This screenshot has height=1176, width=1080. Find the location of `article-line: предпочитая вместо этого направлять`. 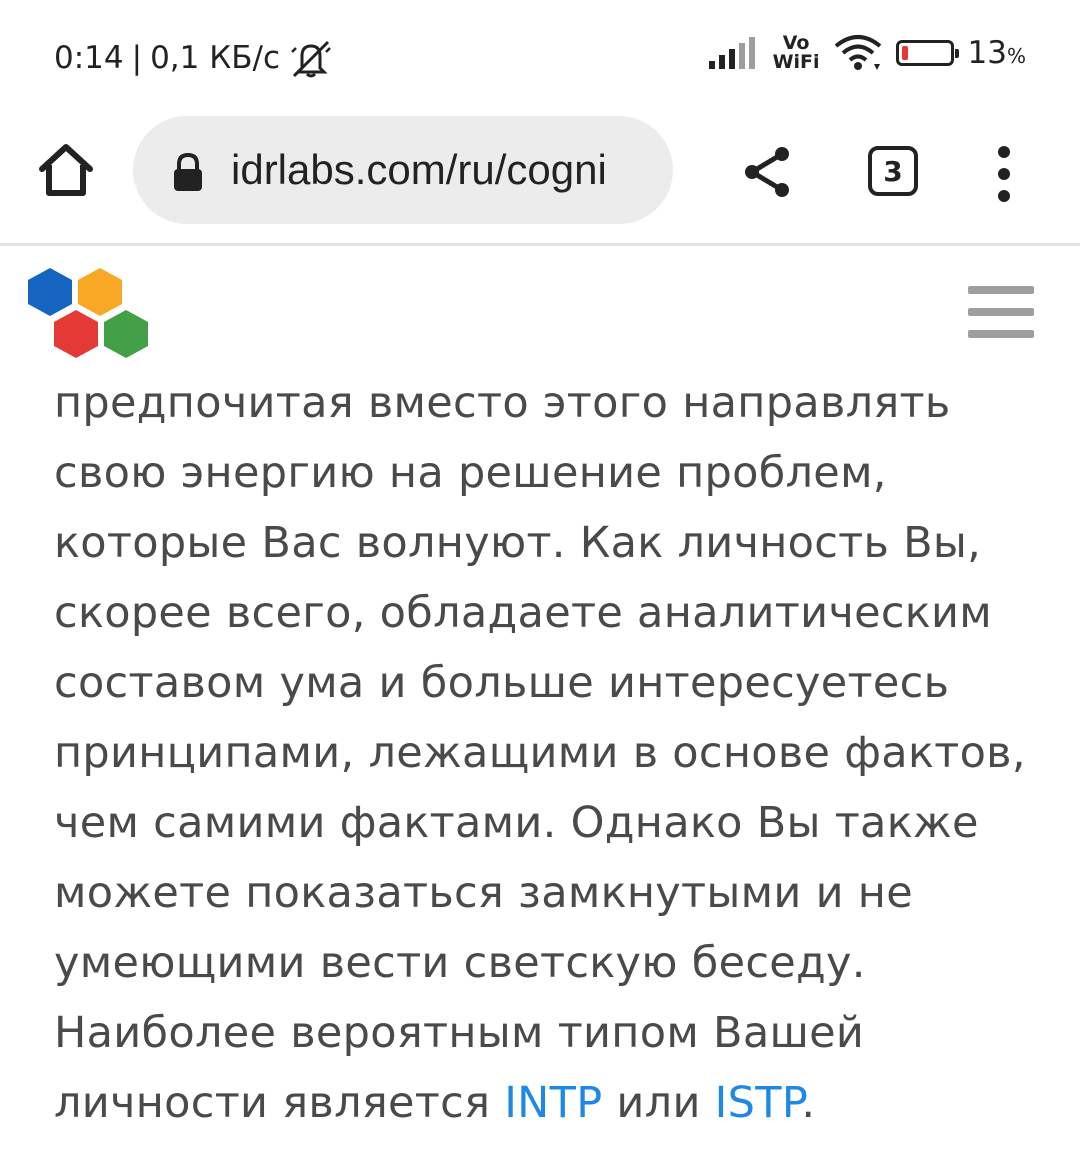

article-line: предпочитая вместо этого направлять is located at coordinates (502, 403).